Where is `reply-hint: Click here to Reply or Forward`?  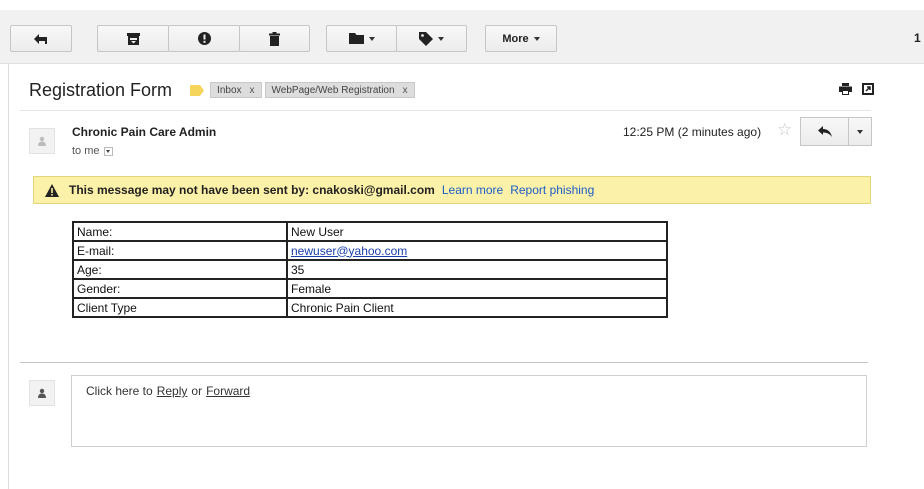 reply-hint: Click here to Reply or Forward is located at coordinates (168, 391).